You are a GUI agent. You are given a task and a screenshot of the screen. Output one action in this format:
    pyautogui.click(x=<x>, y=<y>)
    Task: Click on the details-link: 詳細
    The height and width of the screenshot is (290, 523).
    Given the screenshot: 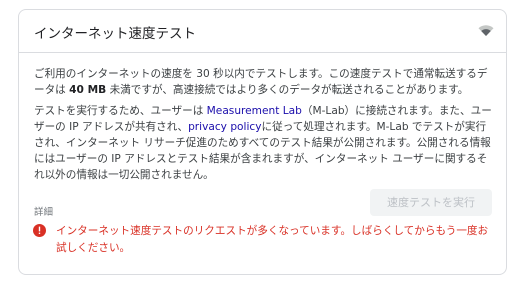 What is the action you would take?
    pyautogui.click(x=43, y=211)
    